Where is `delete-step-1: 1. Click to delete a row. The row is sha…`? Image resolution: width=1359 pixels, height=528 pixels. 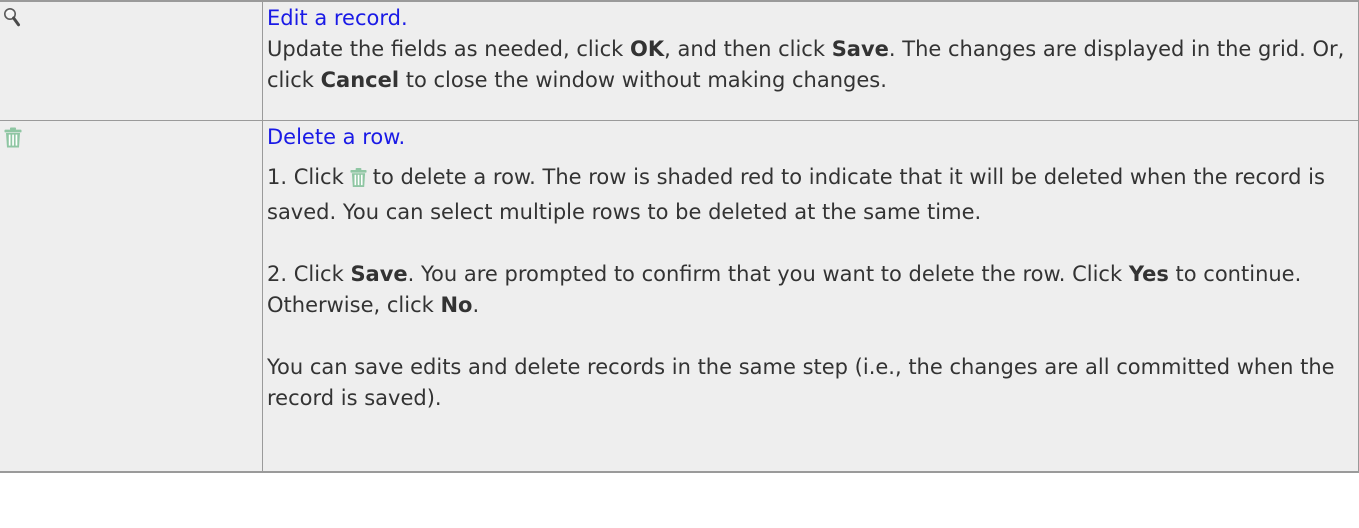
delete-step-1: 1. Click to delete a row. The row is sha… is located at coordinates (809, 195).